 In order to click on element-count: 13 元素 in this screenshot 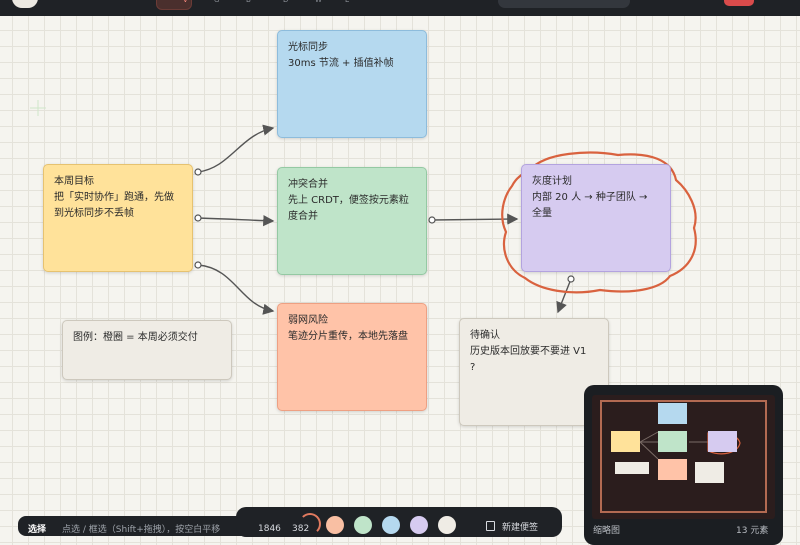, I will do `click(752, 531)`.